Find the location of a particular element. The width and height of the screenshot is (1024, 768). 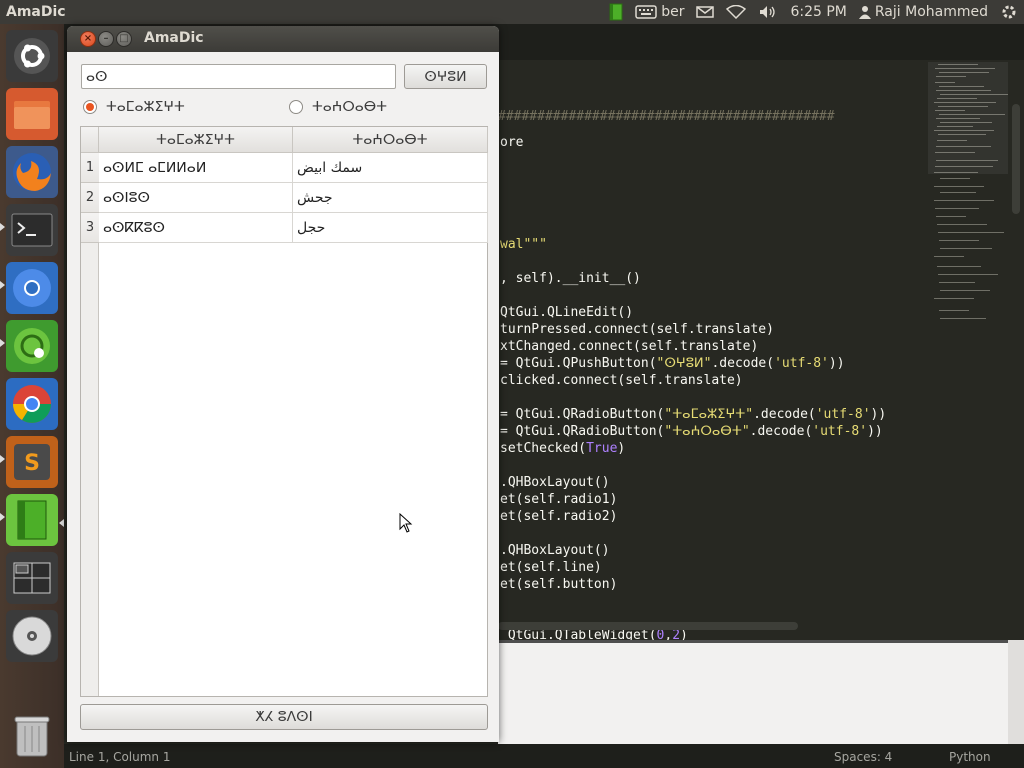

gear-icon is located at coordinates (1009, 12).